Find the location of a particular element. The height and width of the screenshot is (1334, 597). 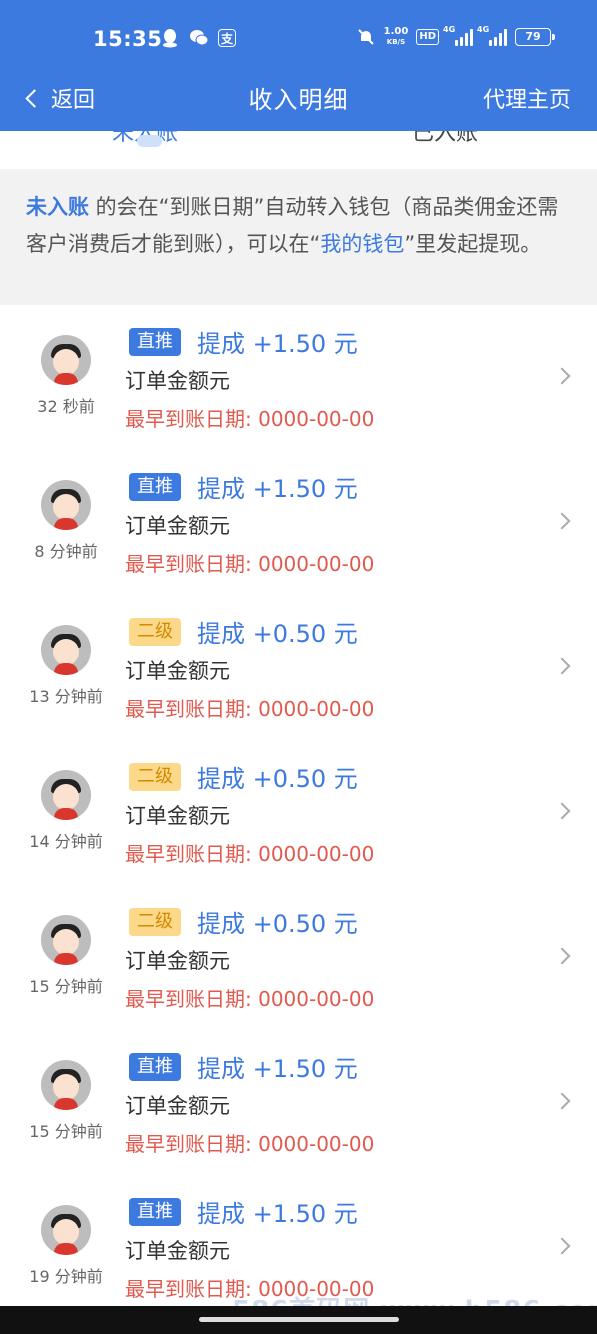

wechat-icon is located at coordinates (199, 38).